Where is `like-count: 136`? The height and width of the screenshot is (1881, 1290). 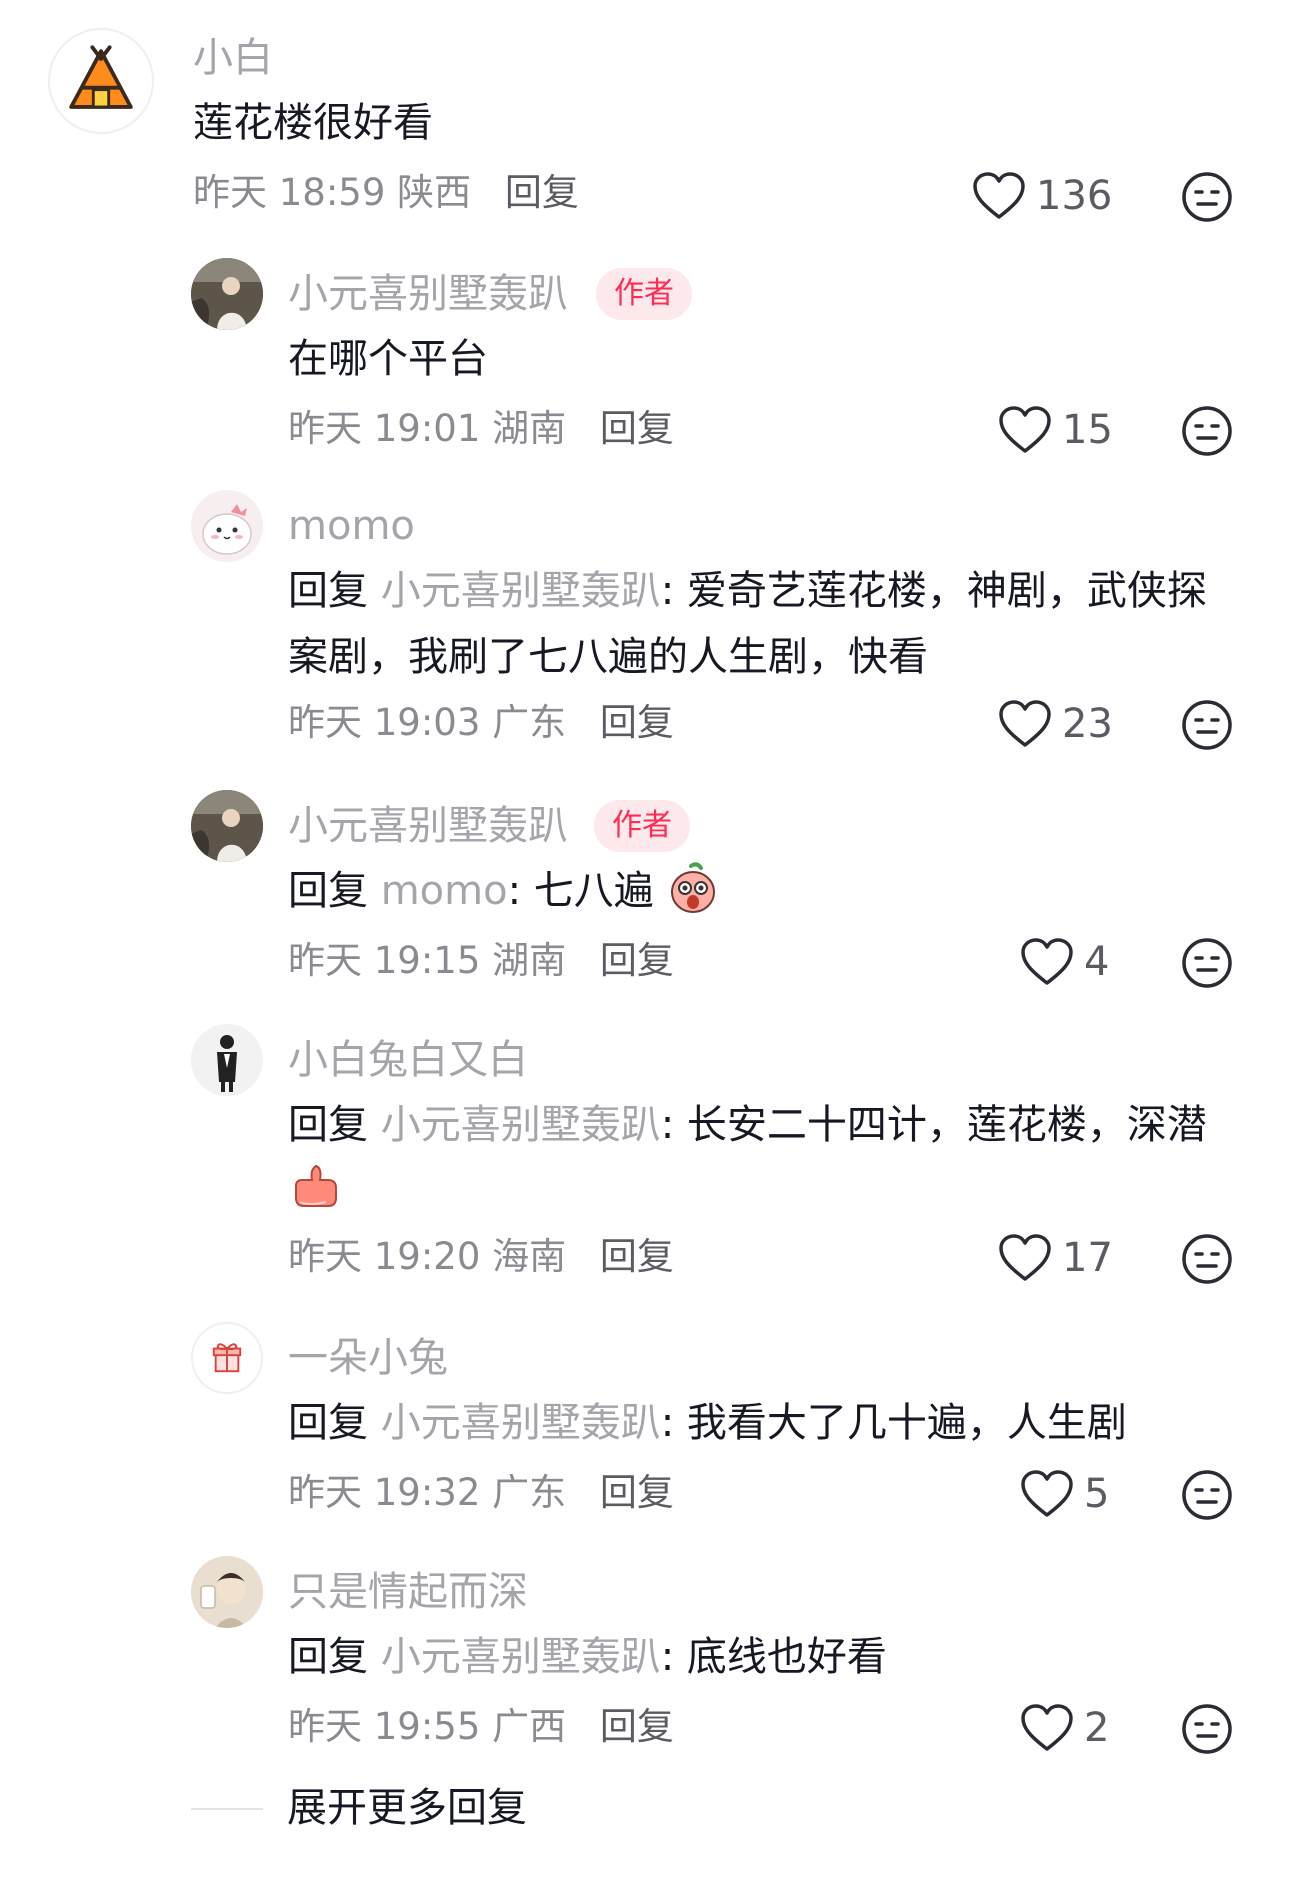
like-count: 136 is located at coordinates (1074, 196).